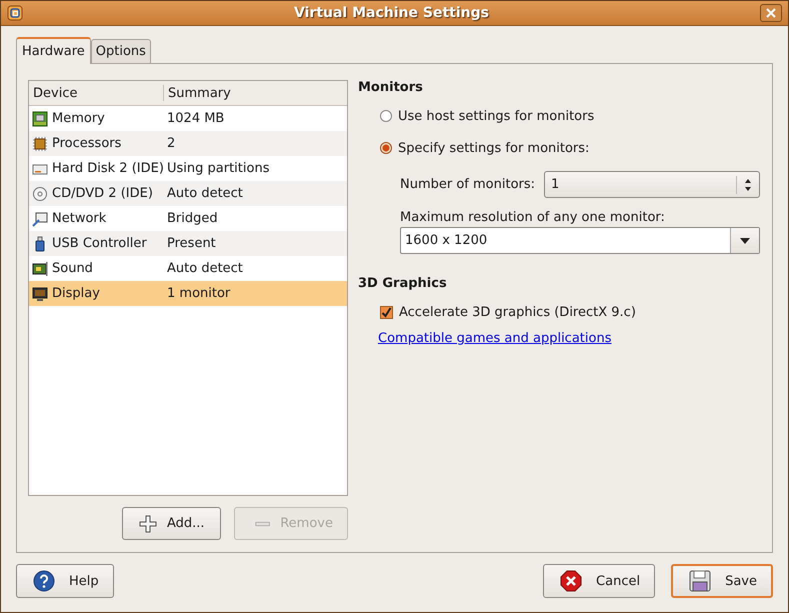 This screenshot has height=613, width=789. What do you see at coordinates (495, 338) in the screenshot?
I see `compatible-link: Compatible games and applications` at bounding box center [495, 338].